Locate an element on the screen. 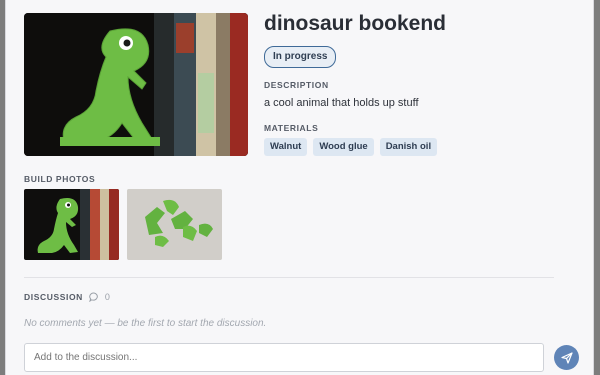 The height and width of the screenshot is (375, 600). dinosaur-bookend-image is located at coordinates (136, 84).